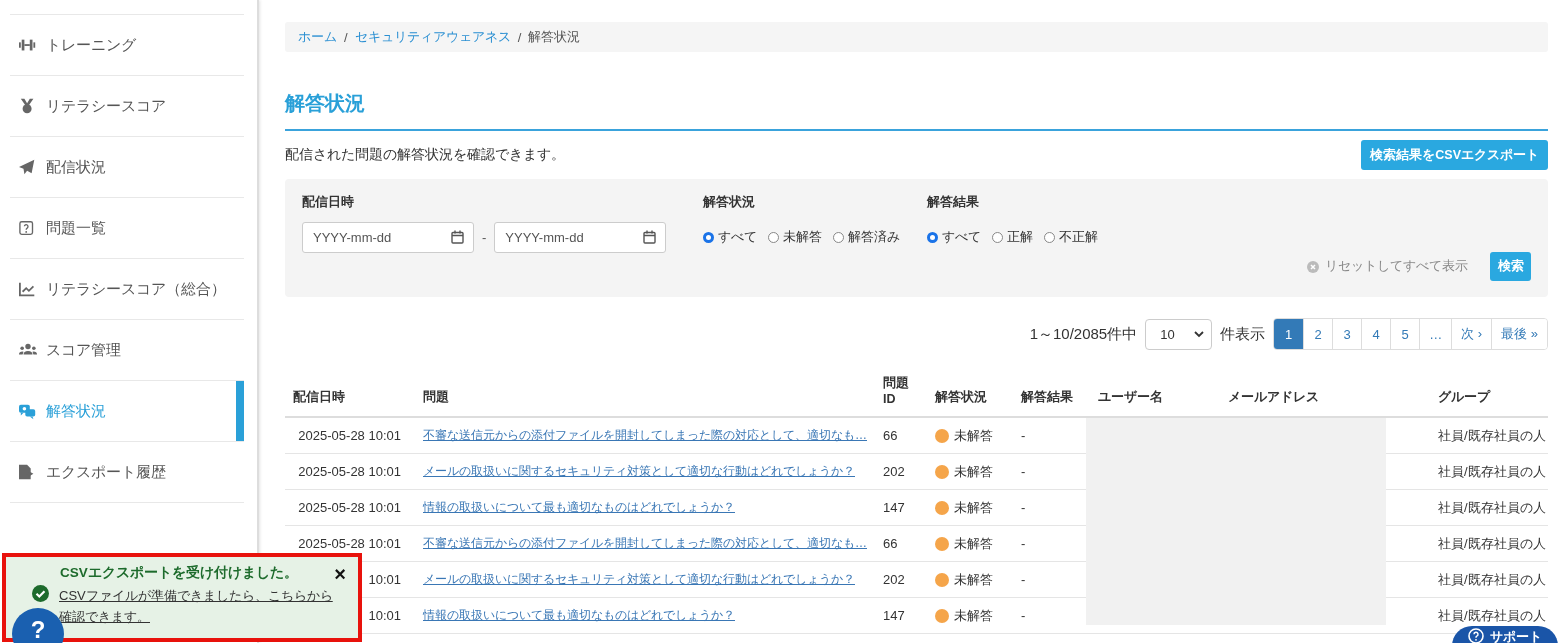  What do you see at coordinates (901, 394) in the screenshot?
I see `column-header: 問題 ID` at bounding box center [901, 394].